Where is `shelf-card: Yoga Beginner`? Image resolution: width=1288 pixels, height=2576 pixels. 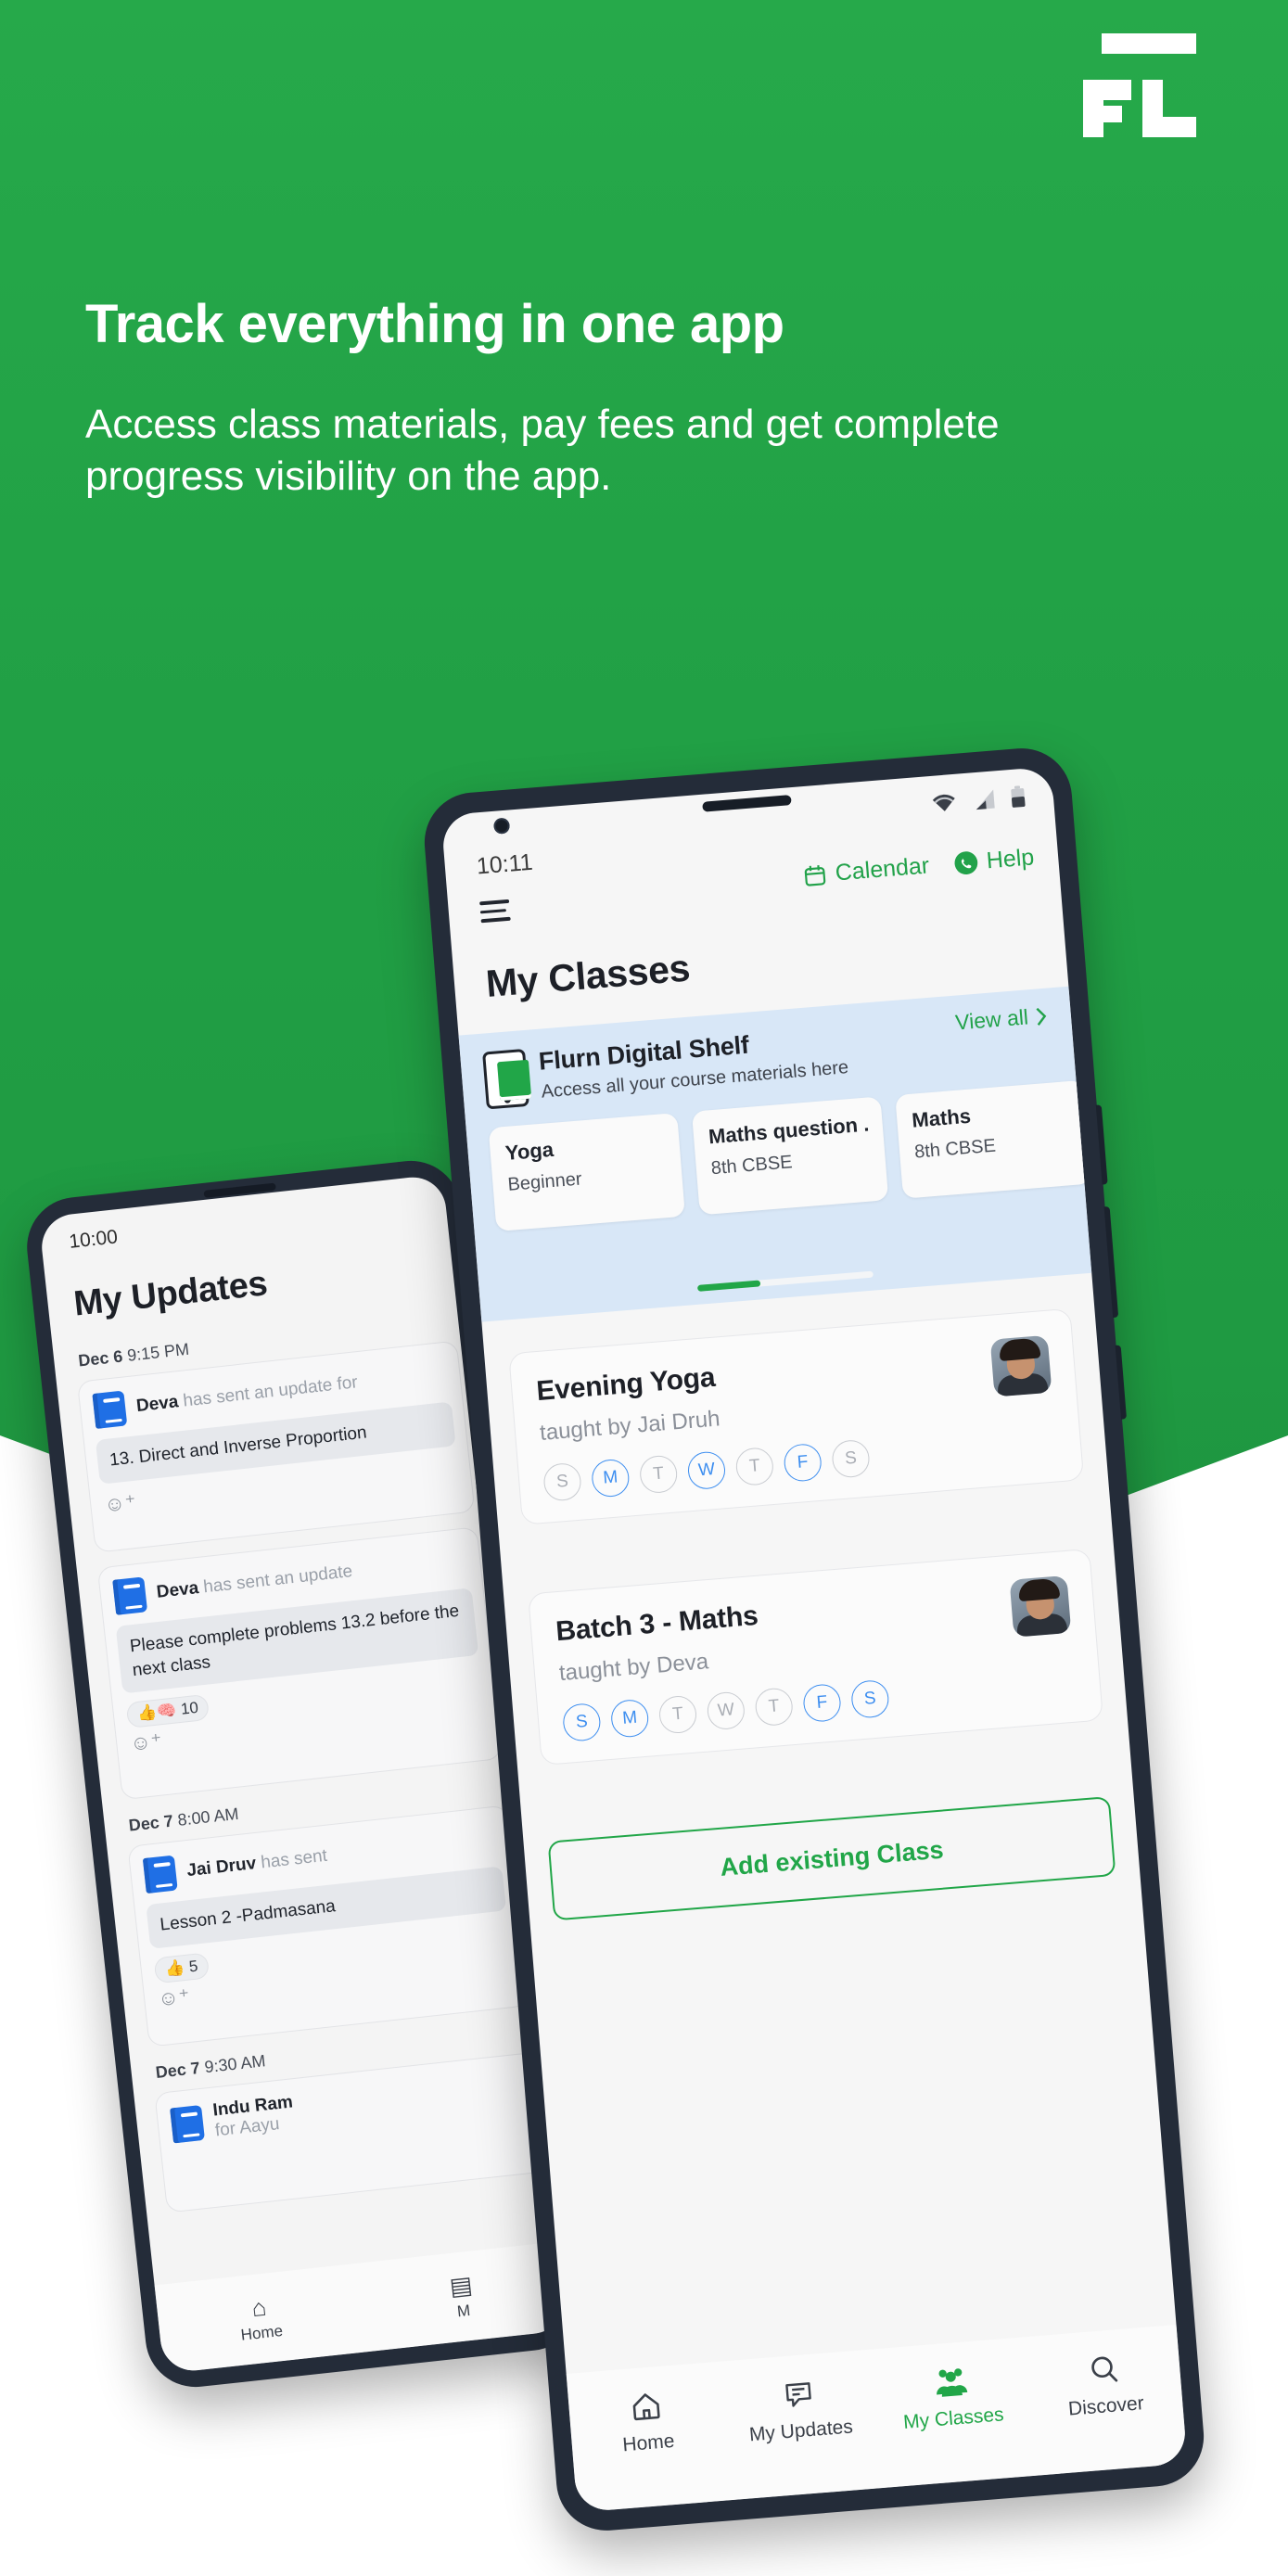
shelf-card: Yoga Beginner is located at coordinates (586, 1172).